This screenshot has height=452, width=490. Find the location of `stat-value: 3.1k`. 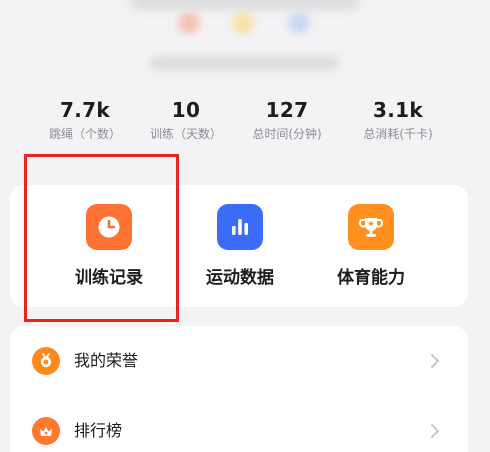

stat-value: 3.1k is located at coordinates (398, 110).